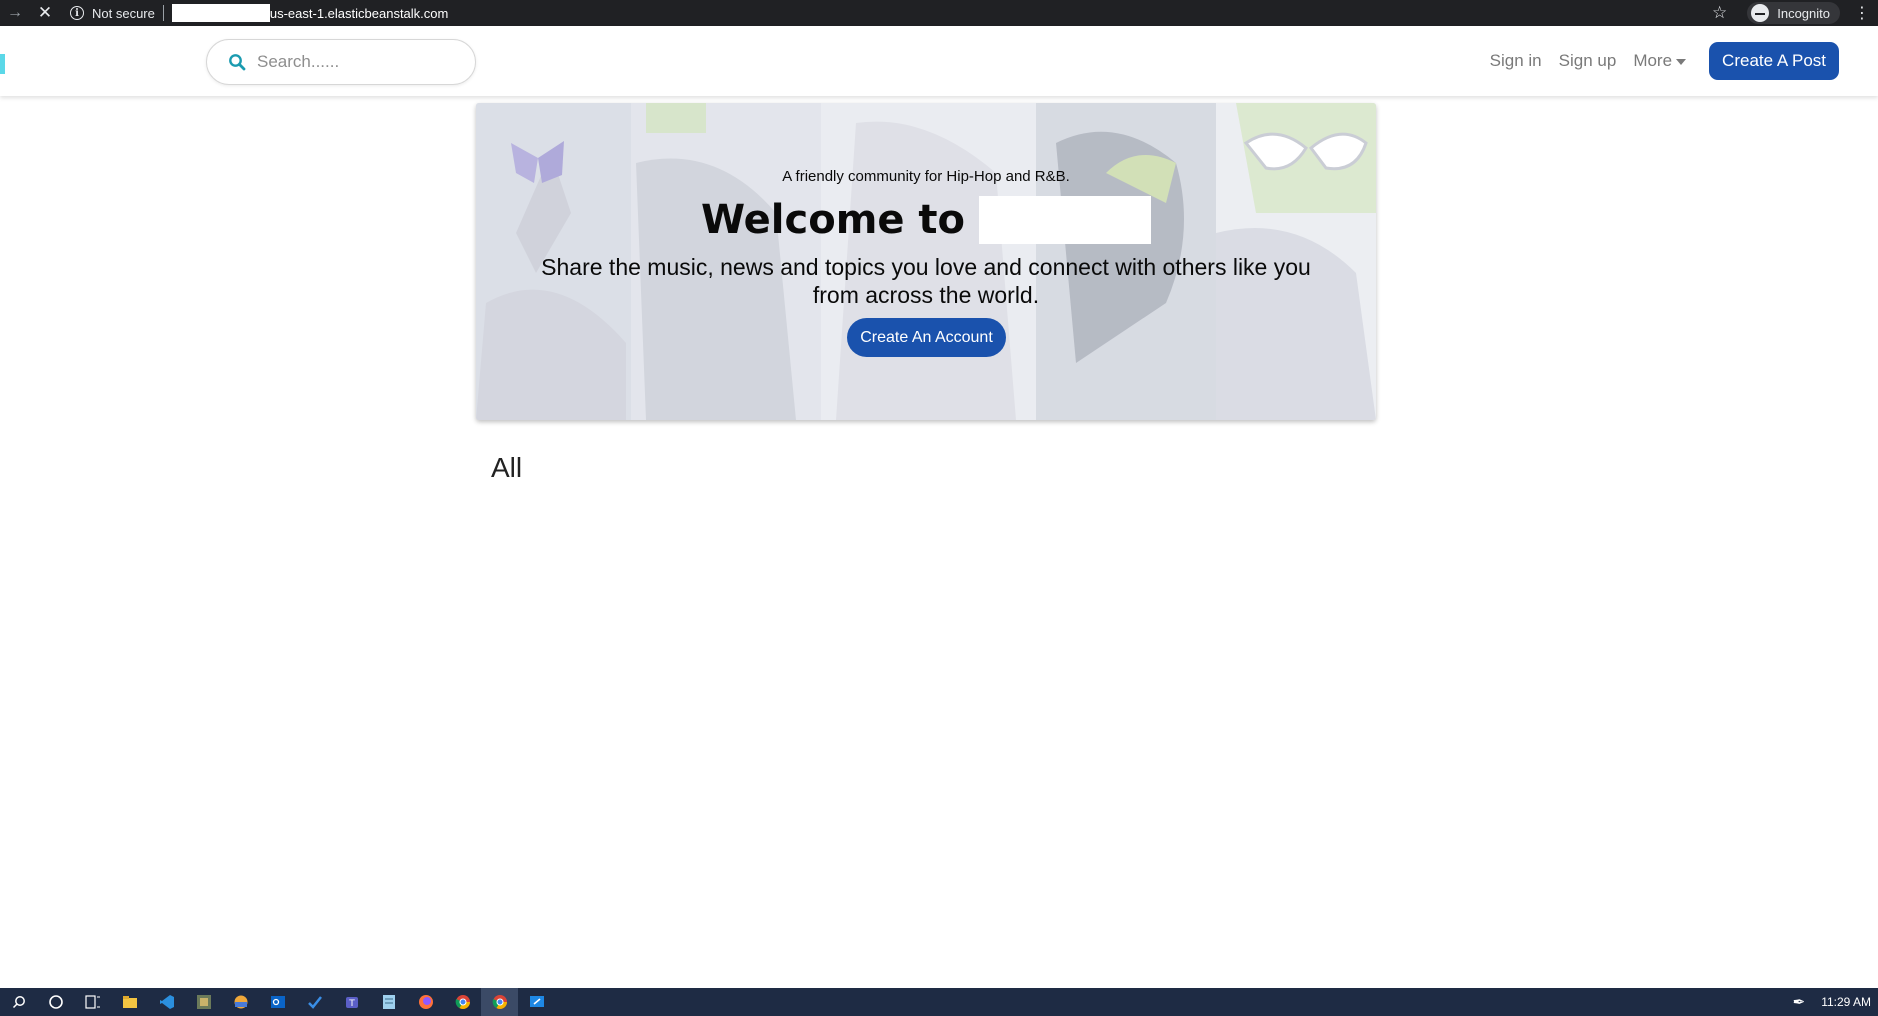  I want to click on teams-icon: T, so click(351, 1002).